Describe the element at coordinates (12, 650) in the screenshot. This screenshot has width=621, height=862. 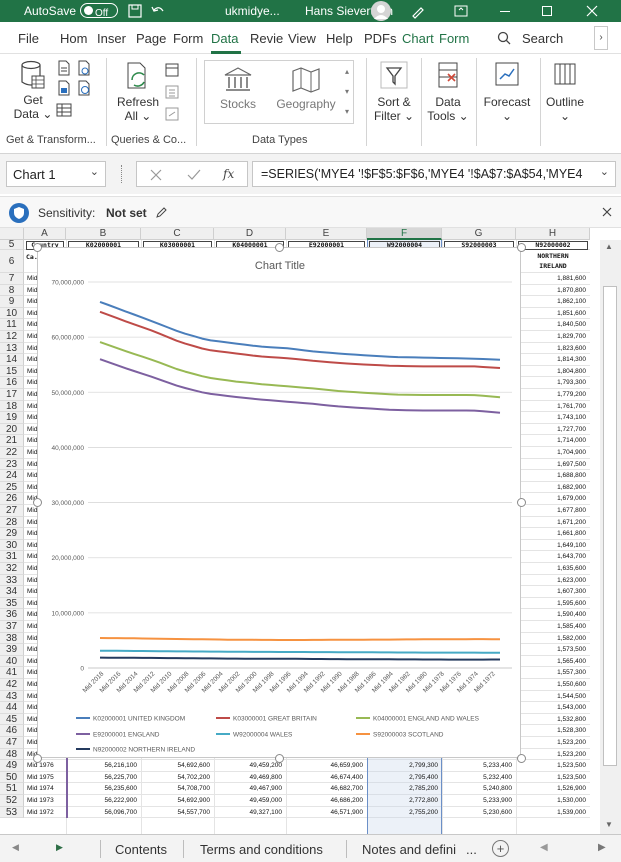
I see `row-header: 39` at that location.